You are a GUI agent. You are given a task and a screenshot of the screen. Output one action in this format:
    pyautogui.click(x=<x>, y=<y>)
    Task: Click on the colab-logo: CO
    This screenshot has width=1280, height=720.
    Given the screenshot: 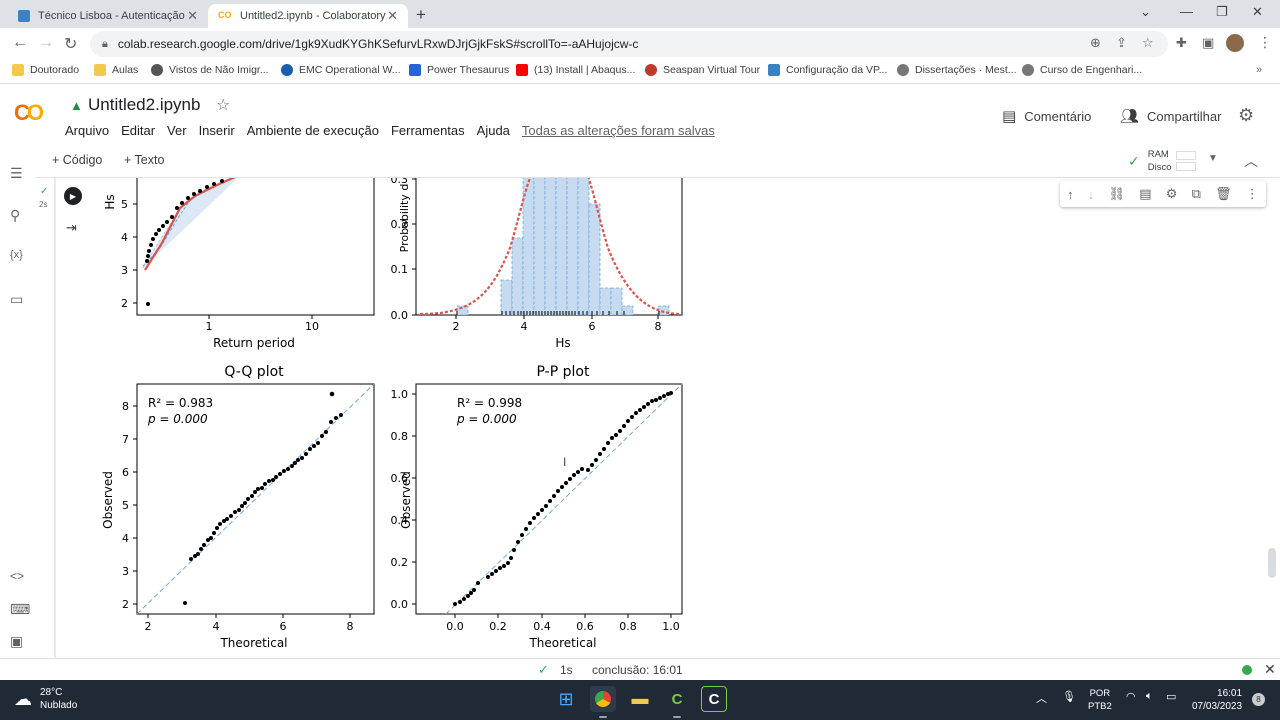 What is the action you would take?
    pyautogui.click(x=29, y=113)
    